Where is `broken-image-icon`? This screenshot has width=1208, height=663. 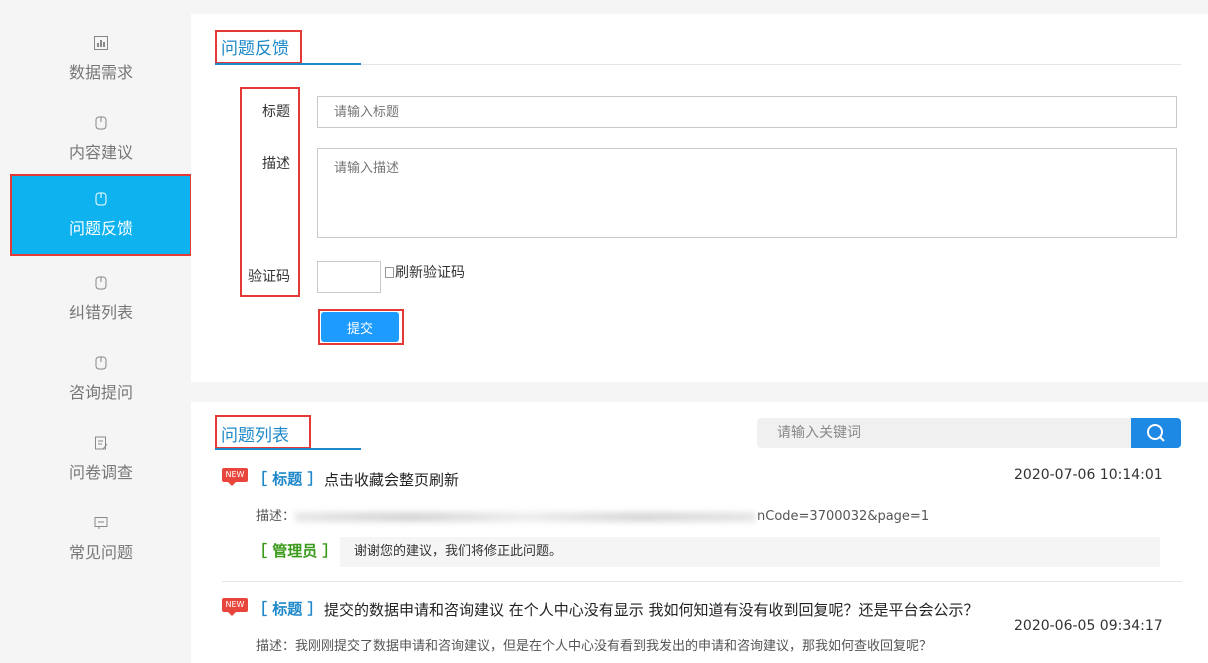 broken-image-icon is located at coordinates (389, 272).